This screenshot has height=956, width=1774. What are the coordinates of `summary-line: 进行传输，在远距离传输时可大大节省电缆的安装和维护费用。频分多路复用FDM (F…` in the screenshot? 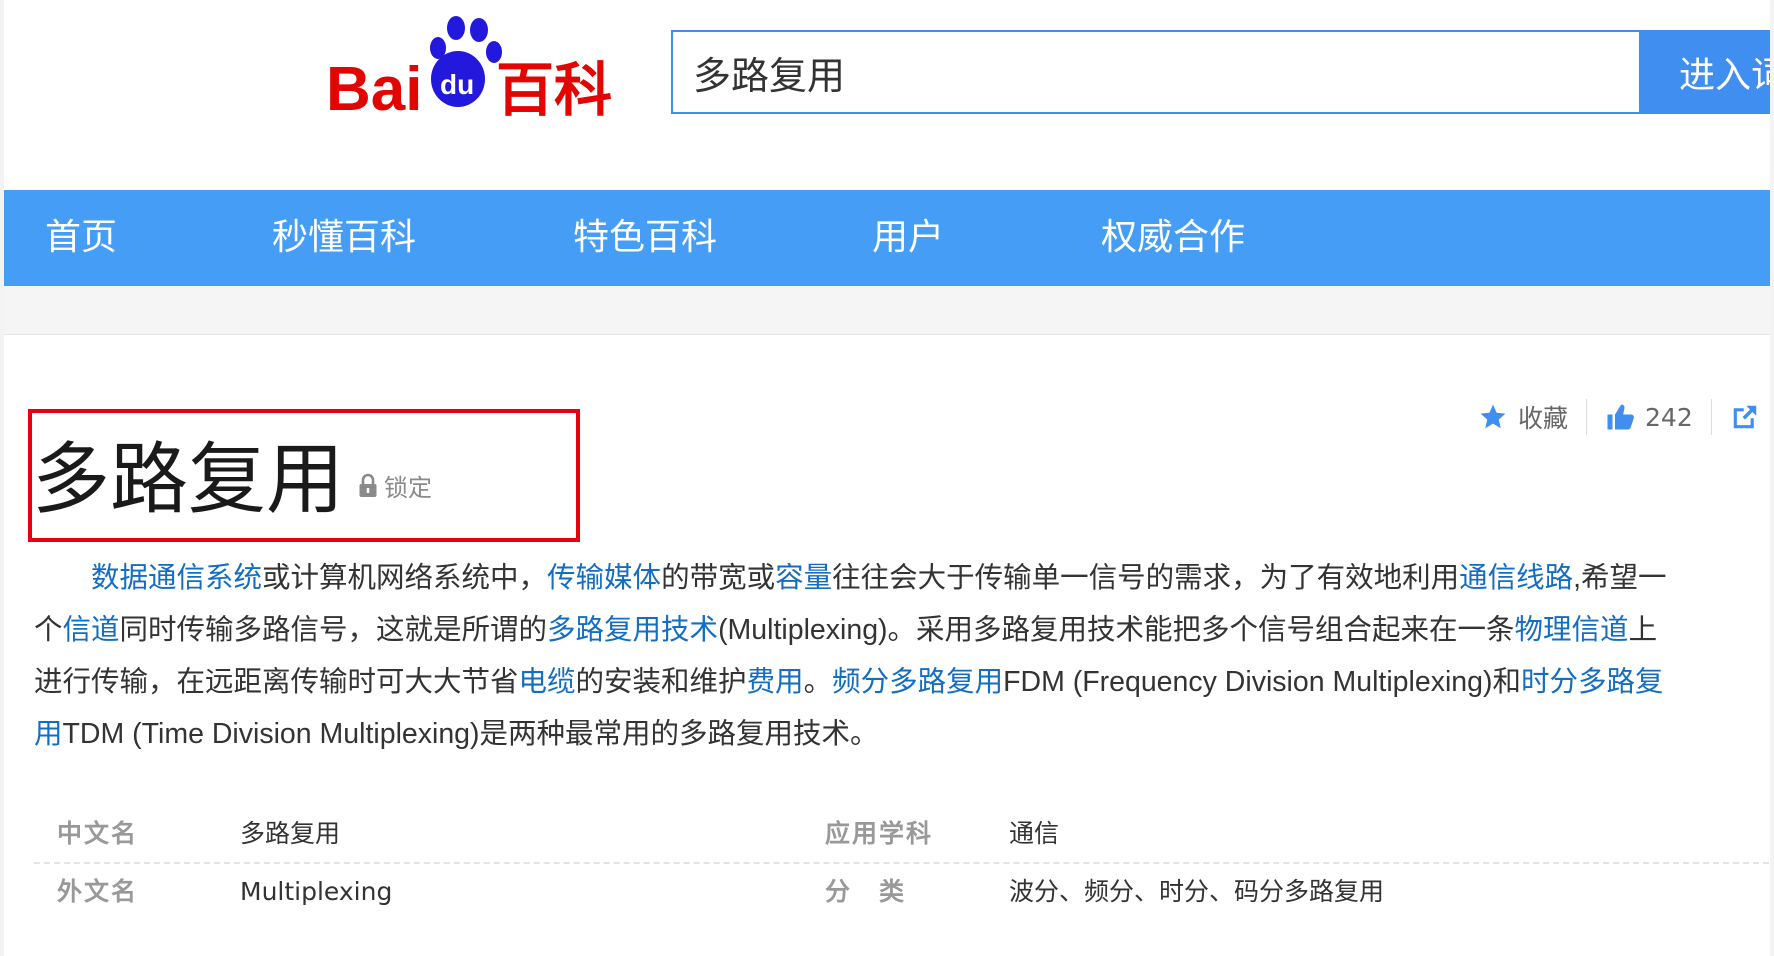 It's located at (899, 682).